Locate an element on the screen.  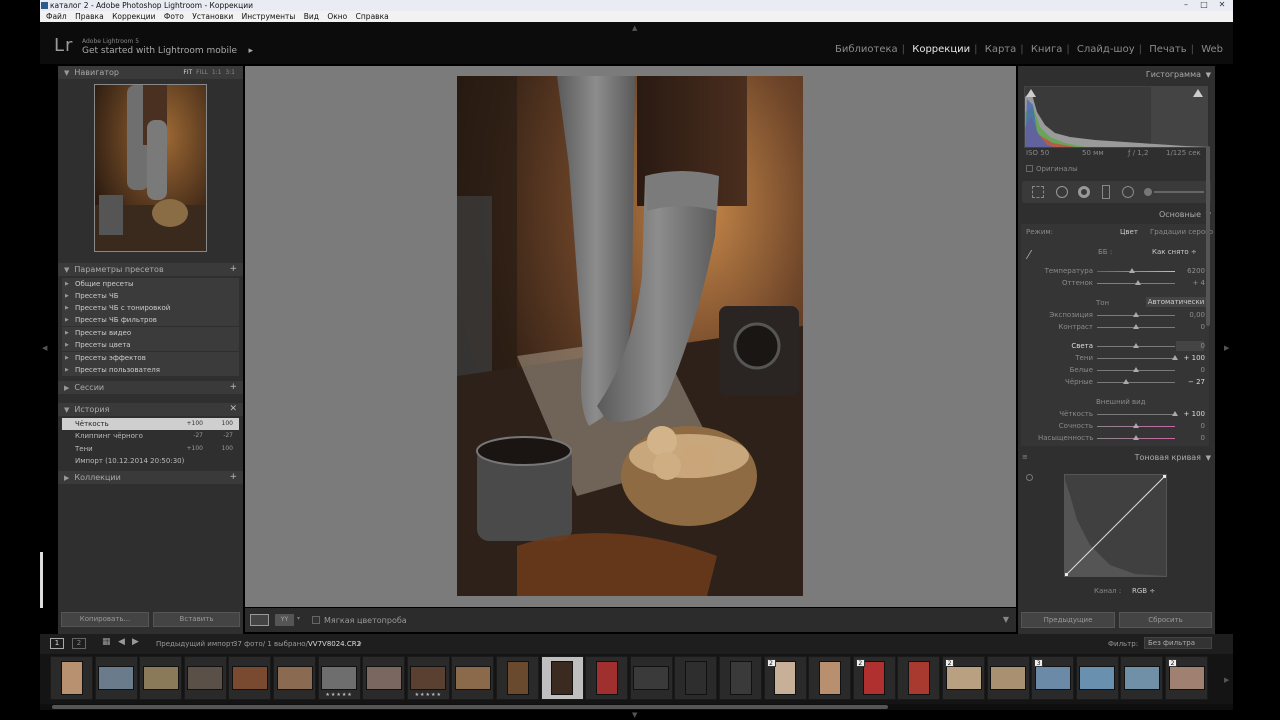
right-panel-toggle-icon: ▶ is located at coordinates (1226, 348).